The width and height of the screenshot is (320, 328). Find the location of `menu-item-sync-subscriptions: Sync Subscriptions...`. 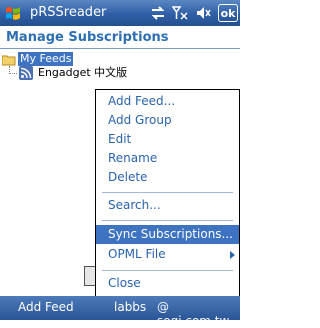

menu-item-sync-subscriptions: Sync Subscriptions... is located at coordinates (167, 234).